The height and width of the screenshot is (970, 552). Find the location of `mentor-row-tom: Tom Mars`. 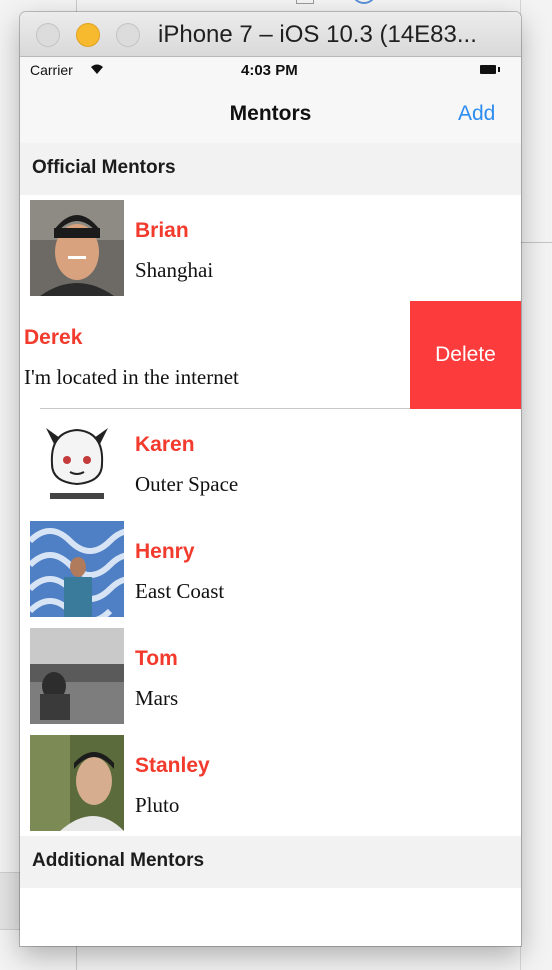

mentor-row-tom: Tom Mars is located at coordinates (270, 676).